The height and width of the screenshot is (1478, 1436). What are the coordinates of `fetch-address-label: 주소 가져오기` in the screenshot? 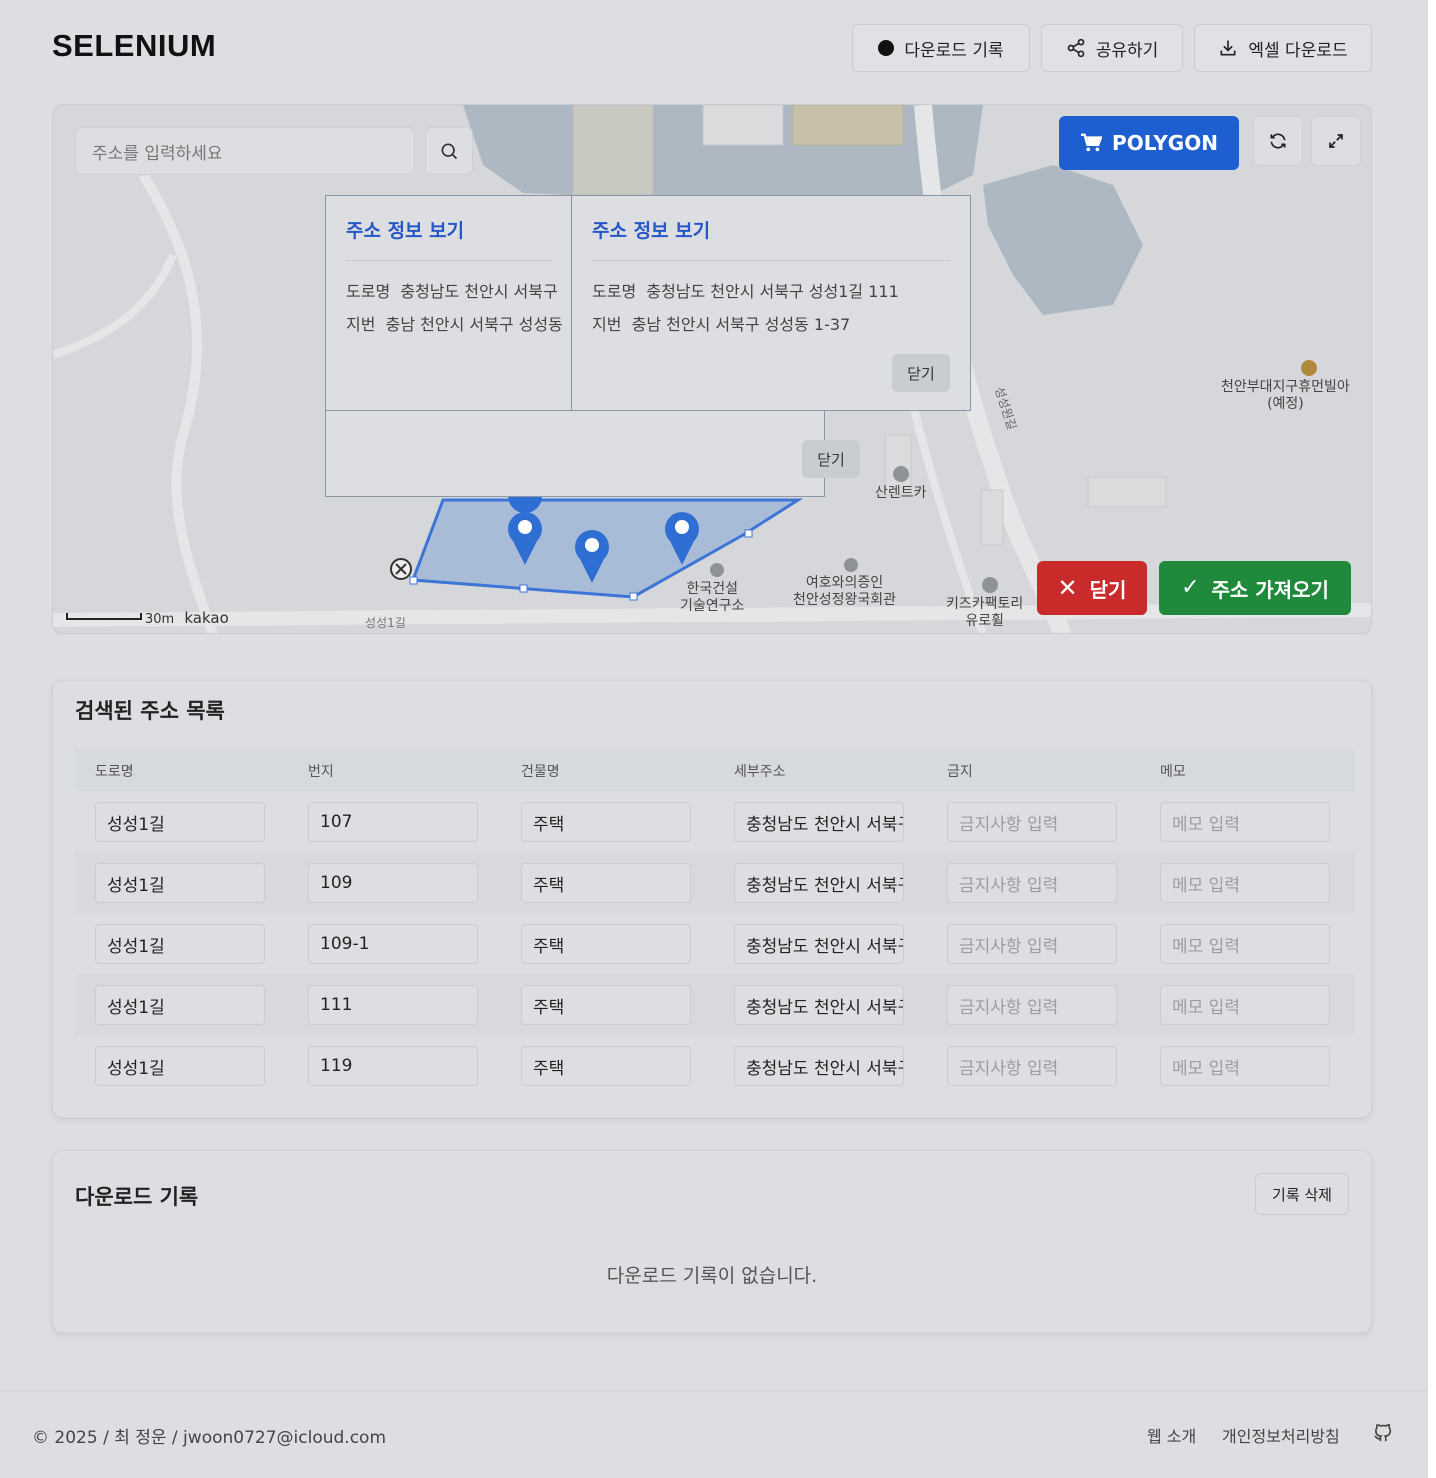 It's located at (1270, 589).